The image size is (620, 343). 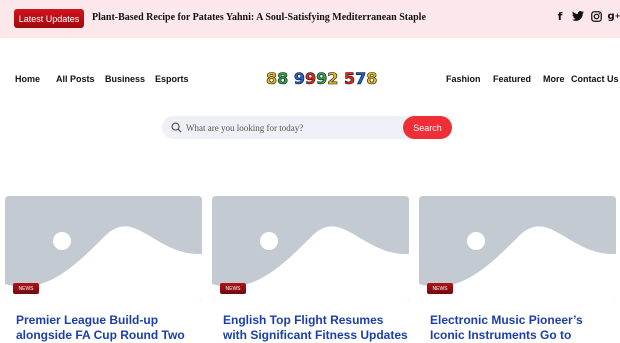 What do you see at coordinates (578, 16) in the screenshot?
I see `twitter-icon` at bounding box center [578, 16].